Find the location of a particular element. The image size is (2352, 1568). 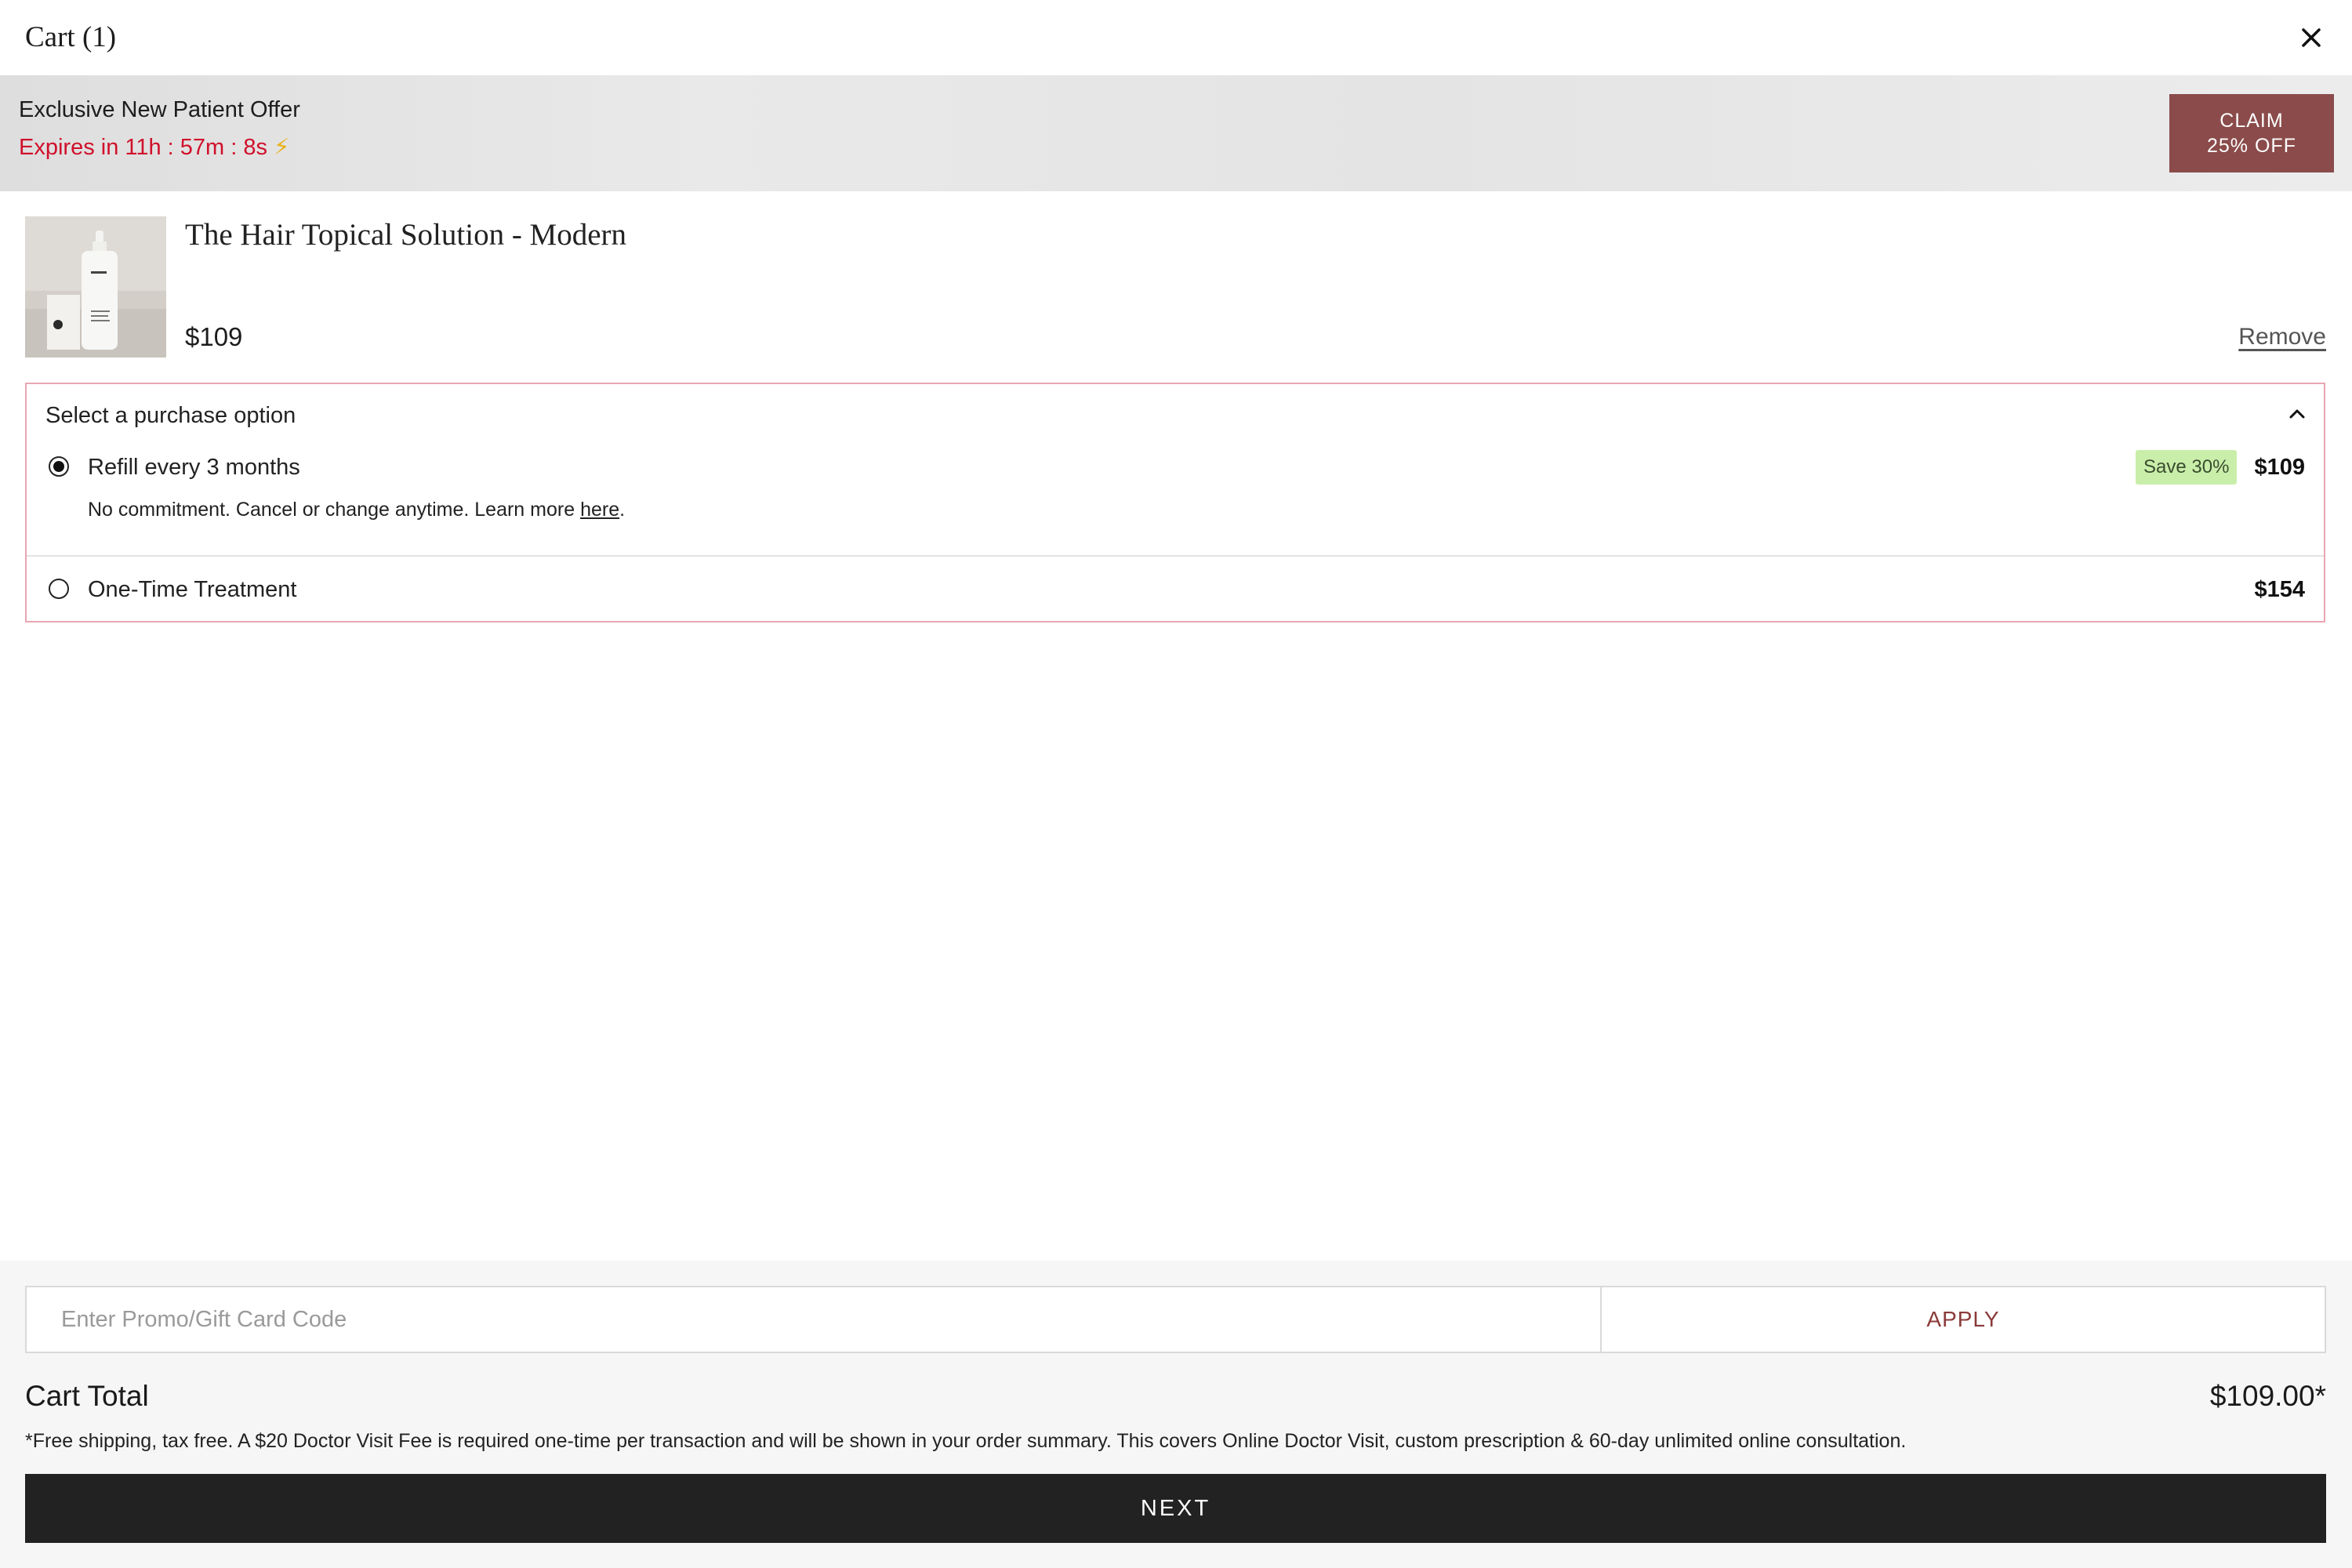

product-bottle-icon is located at coordinates (95, 287).